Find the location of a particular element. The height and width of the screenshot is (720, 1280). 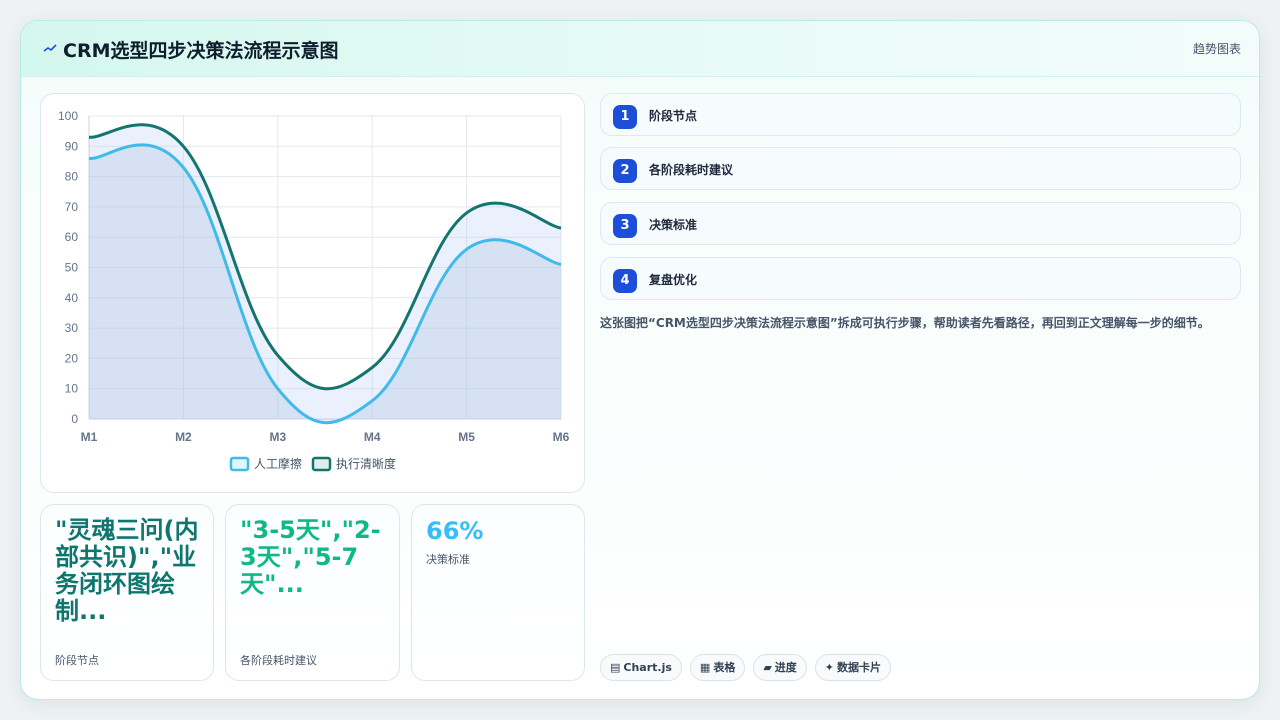

sparkle-icon: ✦ is located at coordinates (829, 667).